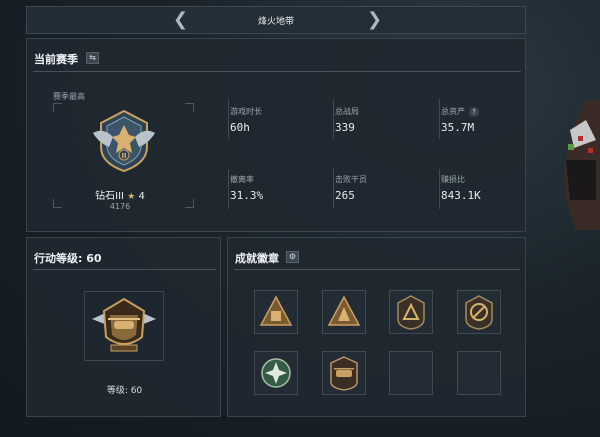  I want to click on stat-label: 游戏时长, so click(246, 111).